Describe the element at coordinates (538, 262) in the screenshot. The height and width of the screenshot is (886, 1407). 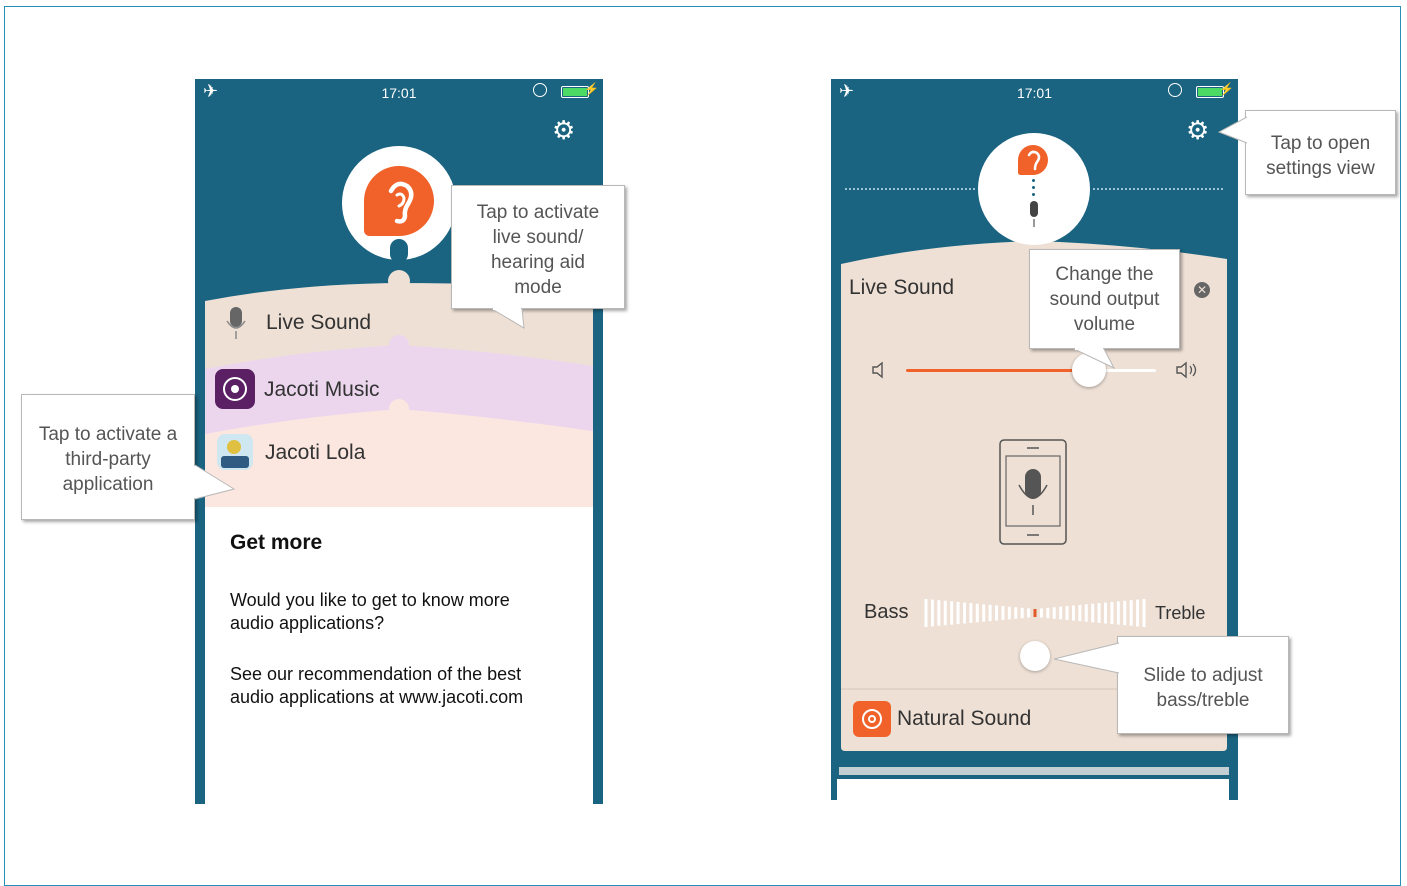
I see `callout-live-sound-line-3: hearing aid` at that location.